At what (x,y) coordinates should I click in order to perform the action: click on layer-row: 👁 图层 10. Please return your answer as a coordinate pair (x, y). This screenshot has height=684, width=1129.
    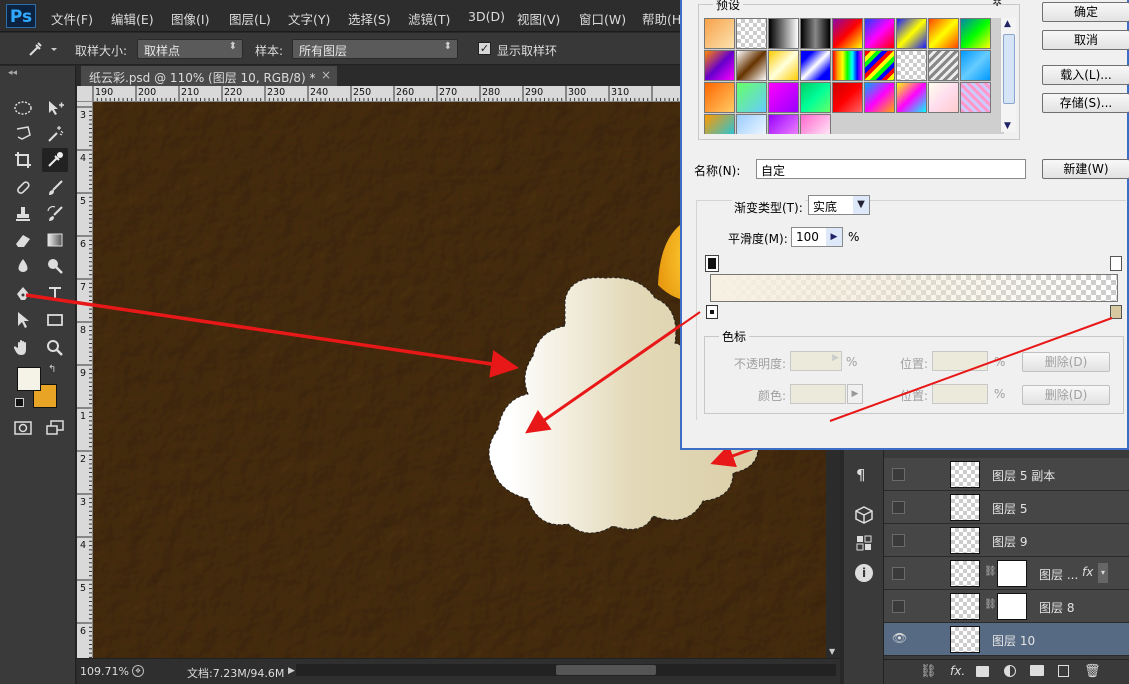
    Looking at the image, I should click on (1006, 639).